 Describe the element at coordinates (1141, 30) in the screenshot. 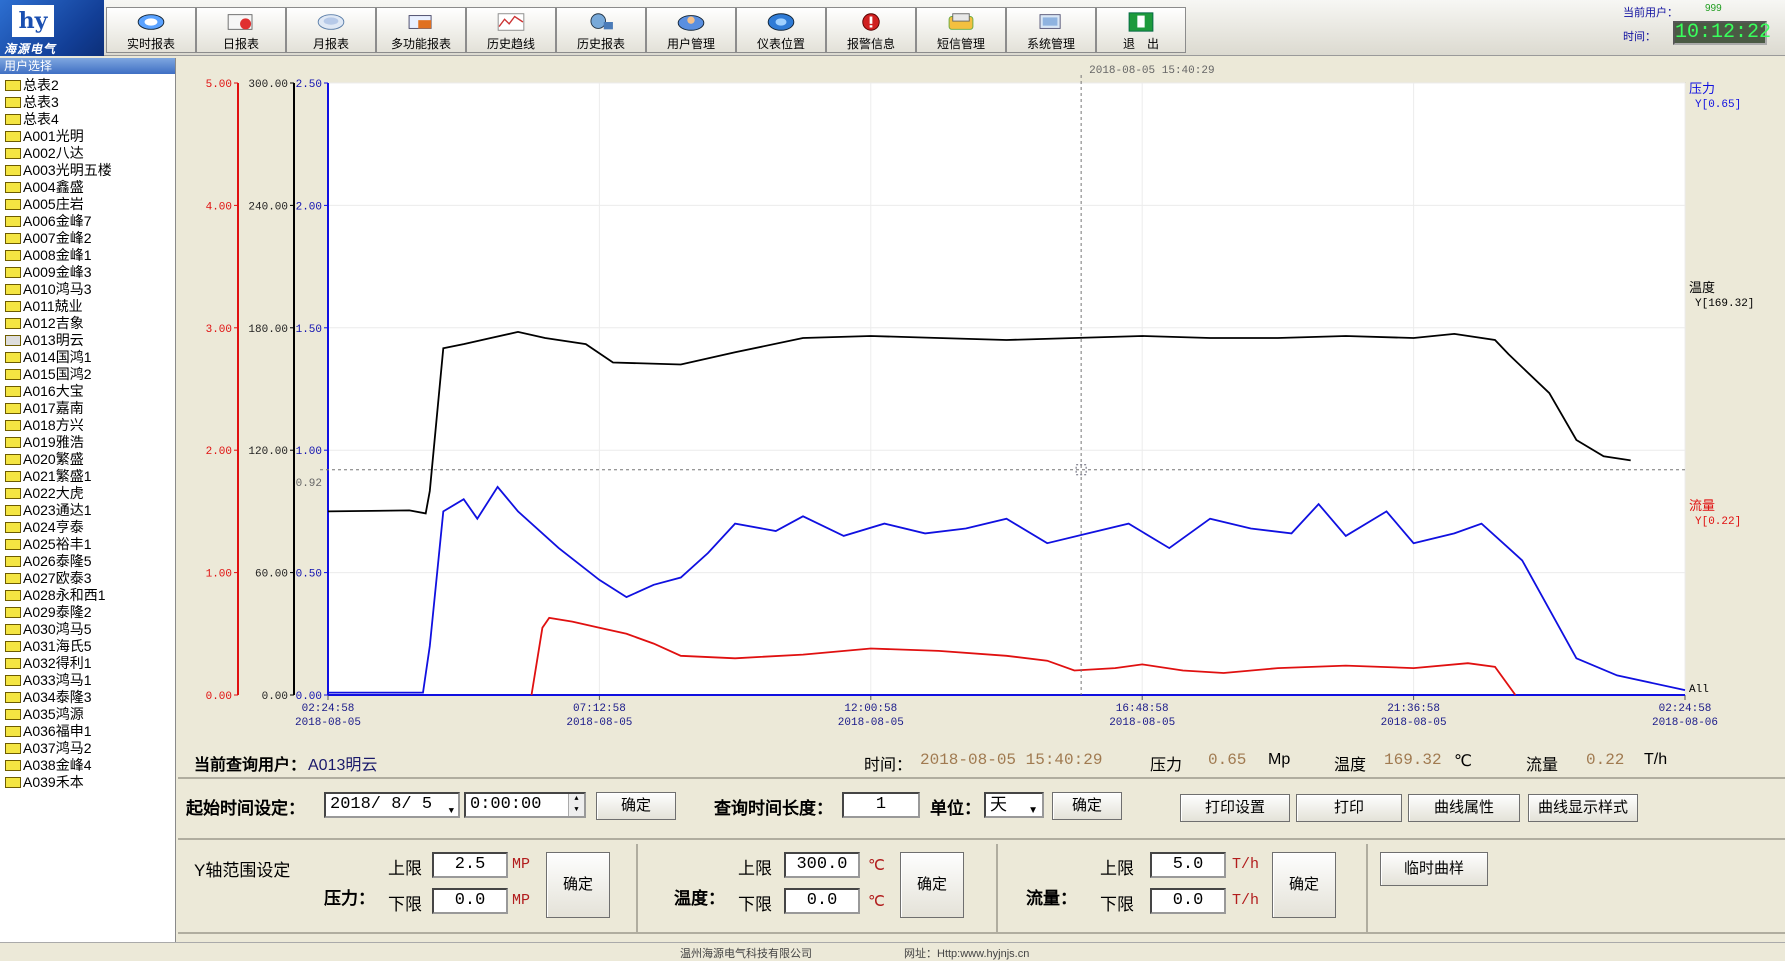

I see `toolbar-button-11: 退 出` at that location.